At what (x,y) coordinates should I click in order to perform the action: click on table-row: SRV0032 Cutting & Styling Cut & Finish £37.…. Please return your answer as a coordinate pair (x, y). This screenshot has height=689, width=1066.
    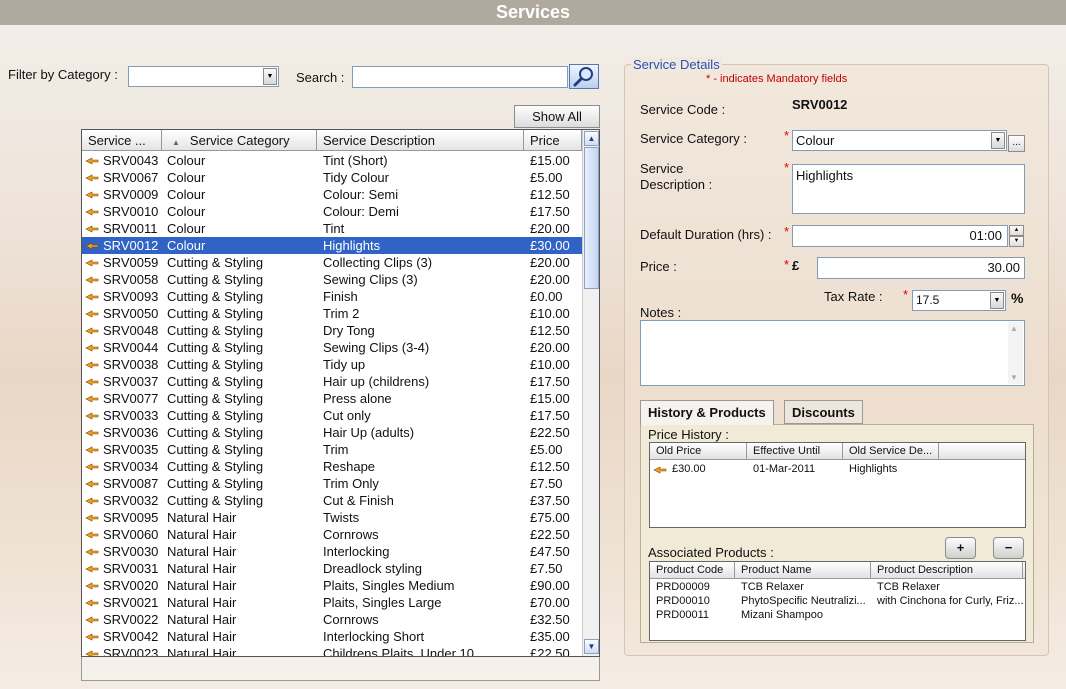
    Looking at the image, I should click on (332, 500).